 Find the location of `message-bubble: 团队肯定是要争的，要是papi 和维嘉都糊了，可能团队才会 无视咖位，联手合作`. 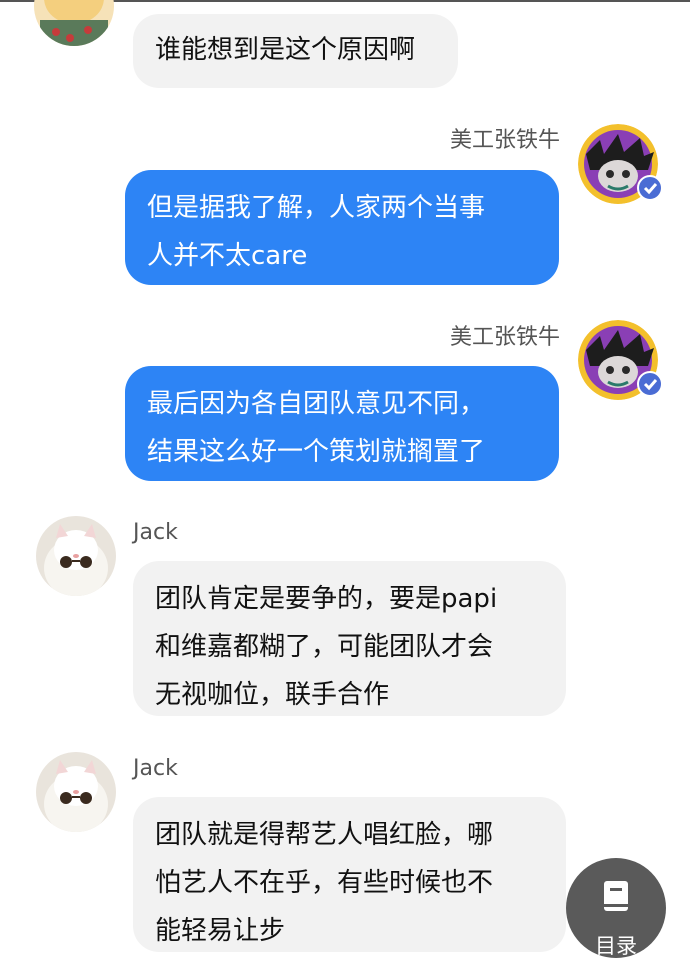

message-bubble: 团队肯定是要争的，要是papi 和维嘉都糊了，可能团队才会 无视咖位，联手合作 is located at coordinates (349, 638).